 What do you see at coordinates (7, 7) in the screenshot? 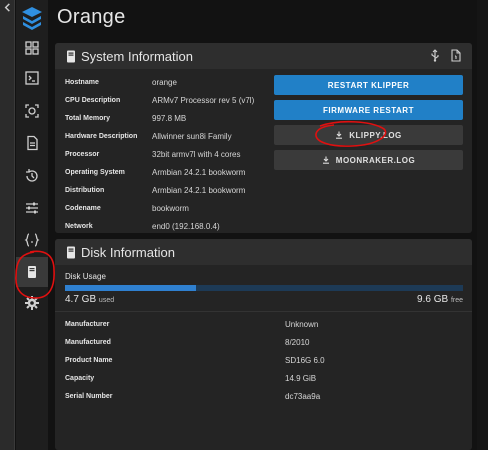
I see `chevron-left-icon` at bounding box center [7, 7].